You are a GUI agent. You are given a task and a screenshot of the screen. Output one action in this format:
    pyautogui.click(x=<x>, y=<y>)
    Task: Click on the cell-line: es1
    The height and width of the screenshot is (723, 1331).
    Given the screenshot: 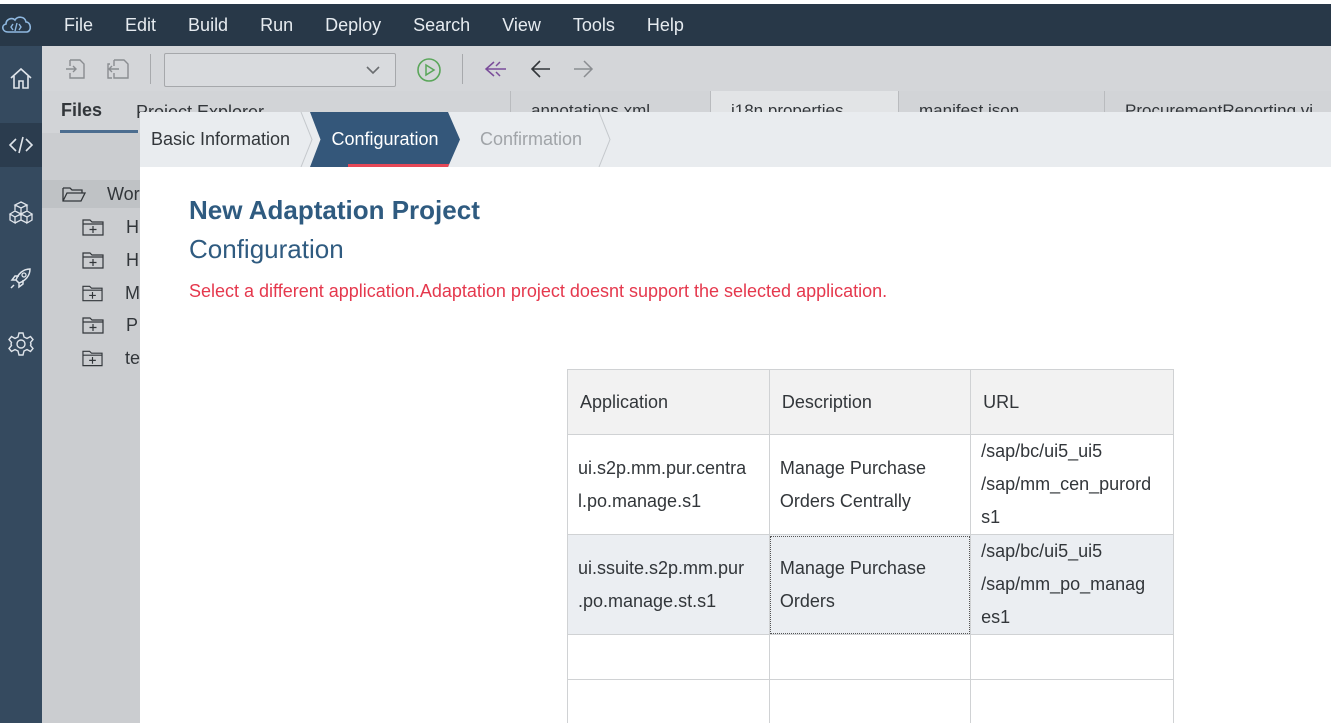 What is the action you would take?
    pyautogui.click(x=996, y=617)
    